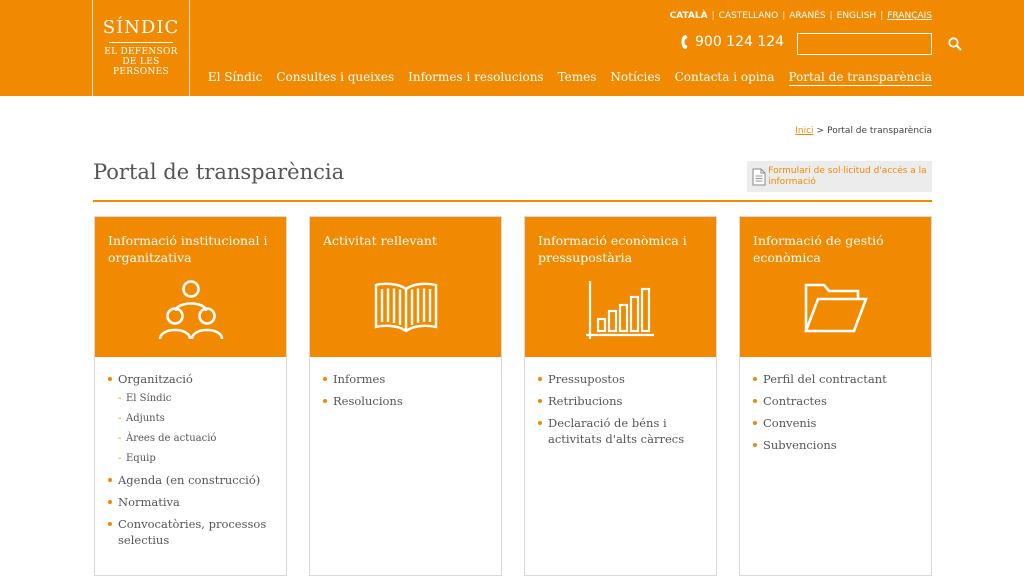 The height and width of the screenshot is (587, 1024). Describe the element at coordinates (689, 16) in the screenshot. I see `lang-catala: CATALÀ` at that location.